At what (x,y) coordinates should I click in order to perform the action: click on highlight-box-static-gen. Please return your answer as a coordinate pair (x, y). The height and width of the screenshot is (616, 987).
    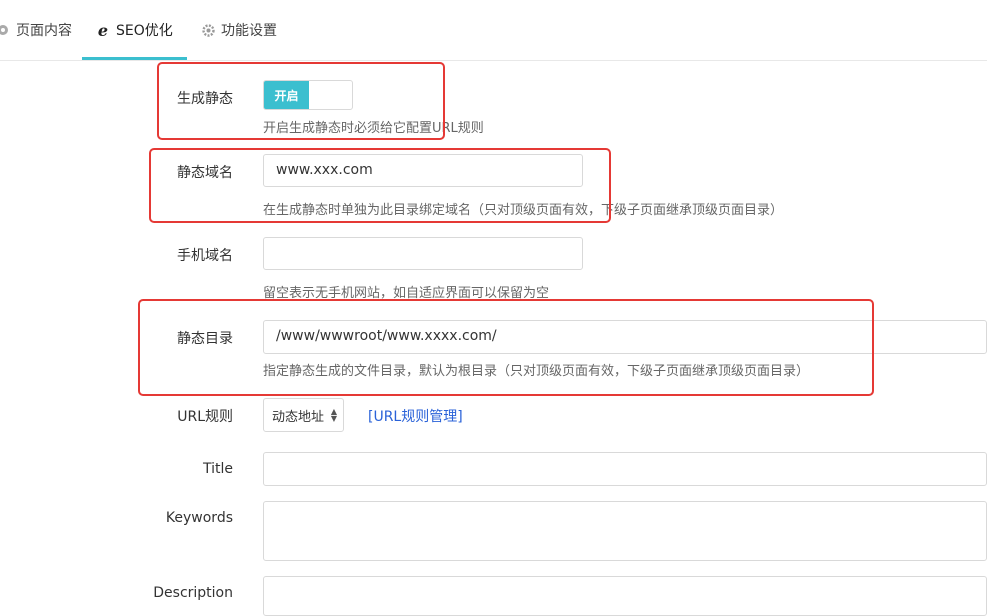
    Looking at the image, I should click on (301, 101).